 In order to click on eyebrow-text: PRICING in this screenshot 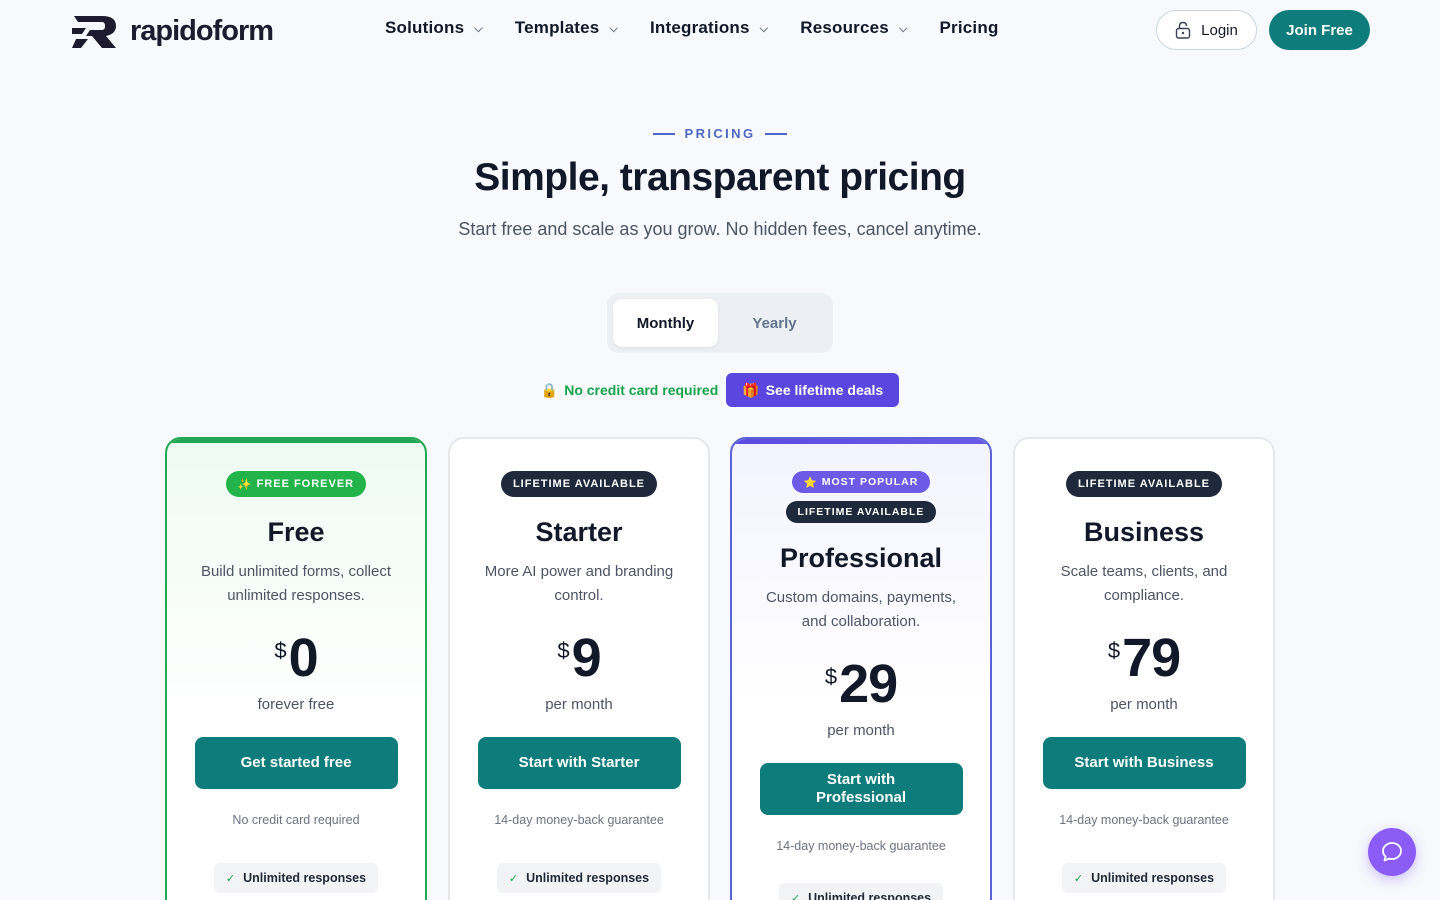, I will do `click(720, 133)`.